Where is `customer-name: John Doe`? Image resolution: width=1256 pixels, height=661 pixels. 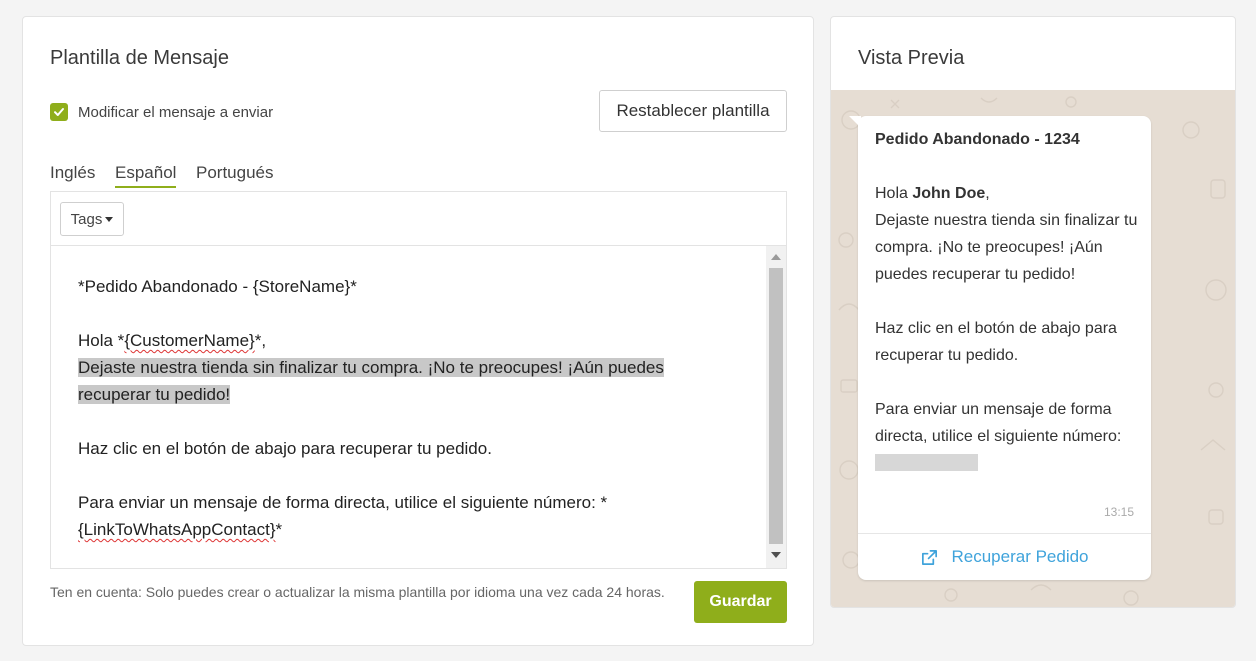
customer-name: John Doe is located at coordinates (949, 193).